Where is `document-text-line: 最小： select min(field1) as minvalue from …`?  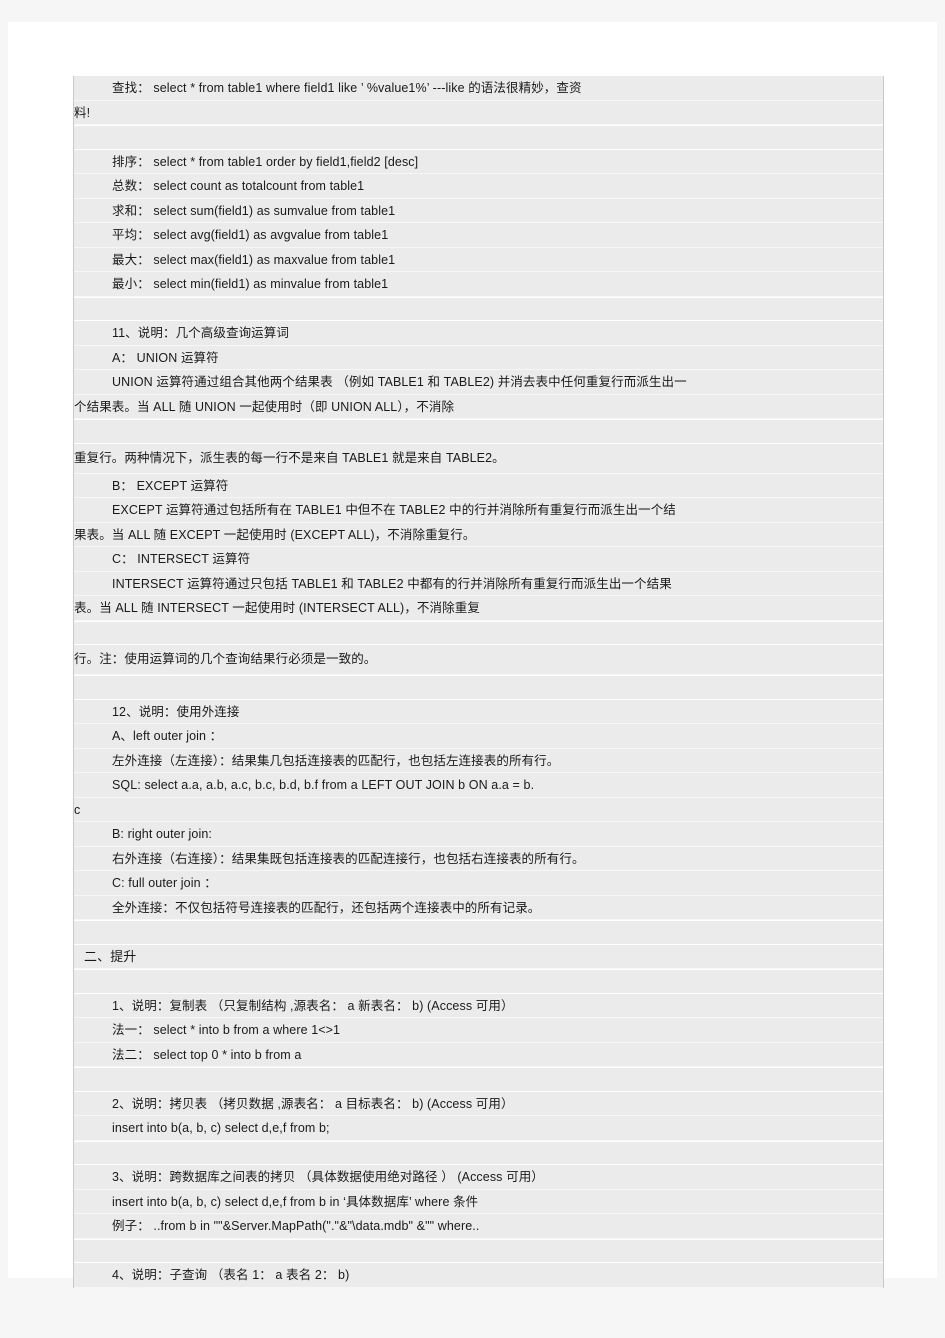
document-text-line: 最小： select min(field1) as minvalue from … is located at coordinates (478, 284).